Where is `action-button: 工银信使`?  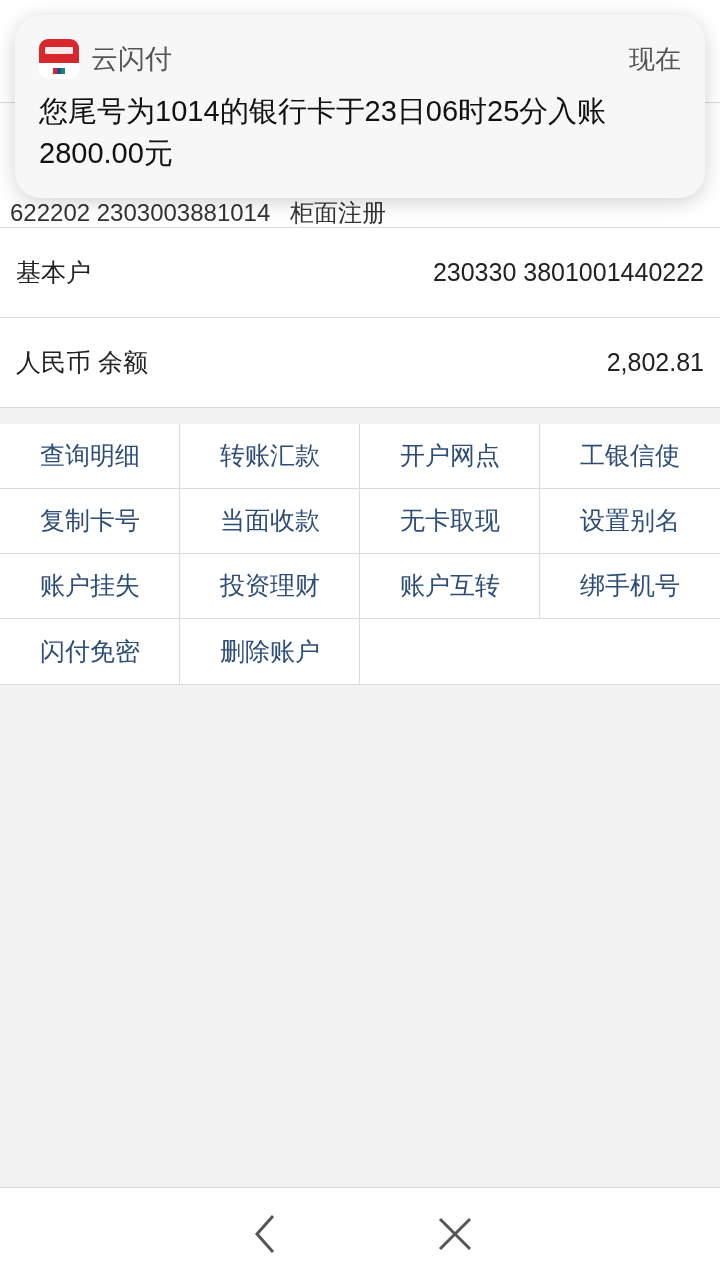
action-button: 工银信使 is located at coordinates (630, 456).